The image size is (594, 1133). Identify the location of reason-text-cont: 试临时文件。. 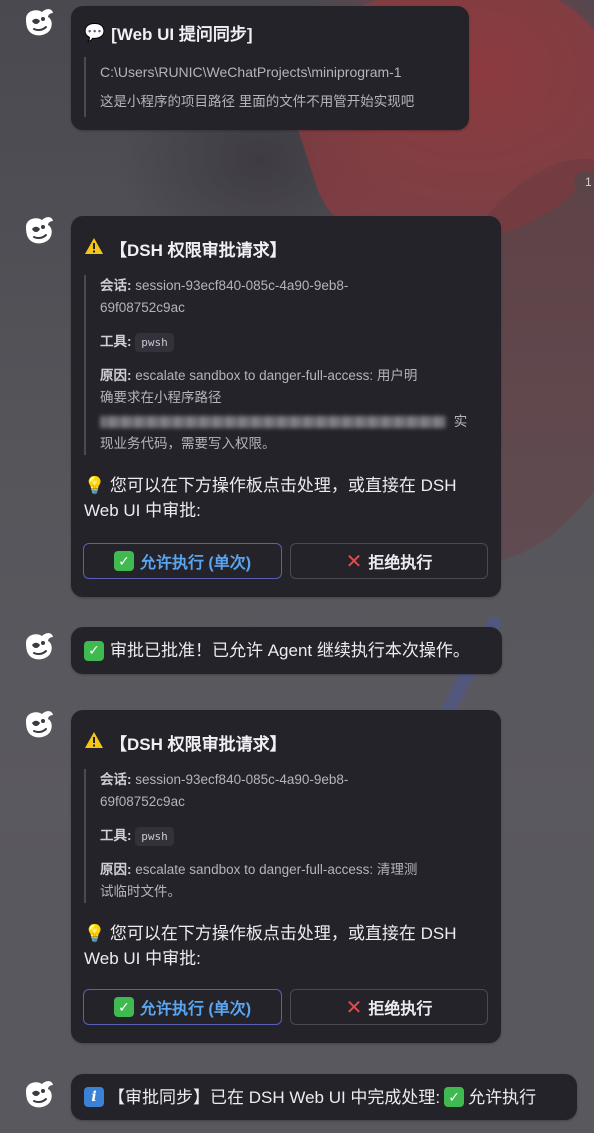
(140, 891).